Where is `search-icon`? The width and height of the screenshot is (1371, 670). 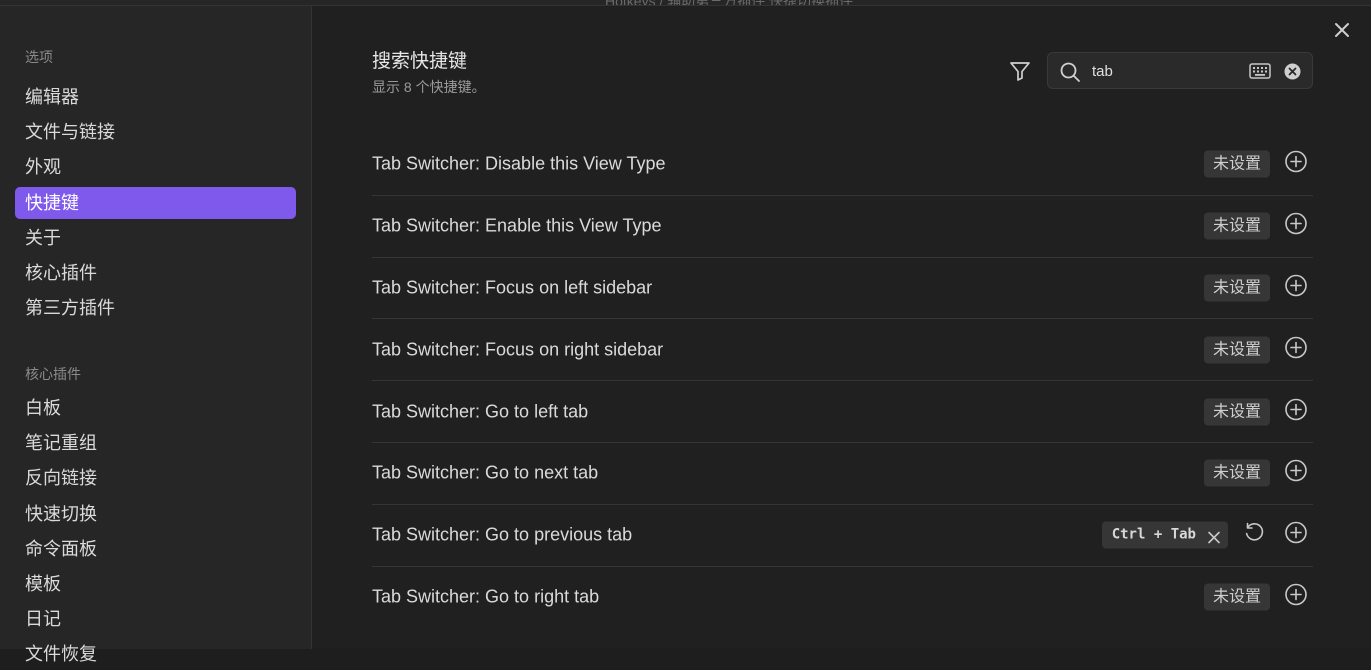
search-icon is located at coordinates (1070, 74).